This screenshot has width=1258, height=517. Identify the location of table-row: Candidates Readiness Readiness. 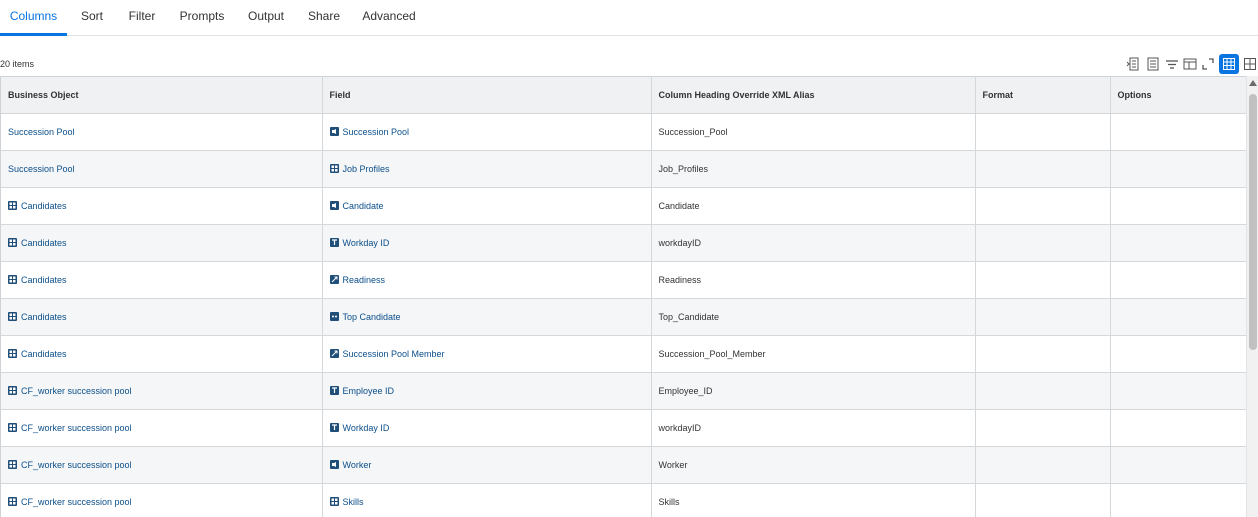
(624, 280).